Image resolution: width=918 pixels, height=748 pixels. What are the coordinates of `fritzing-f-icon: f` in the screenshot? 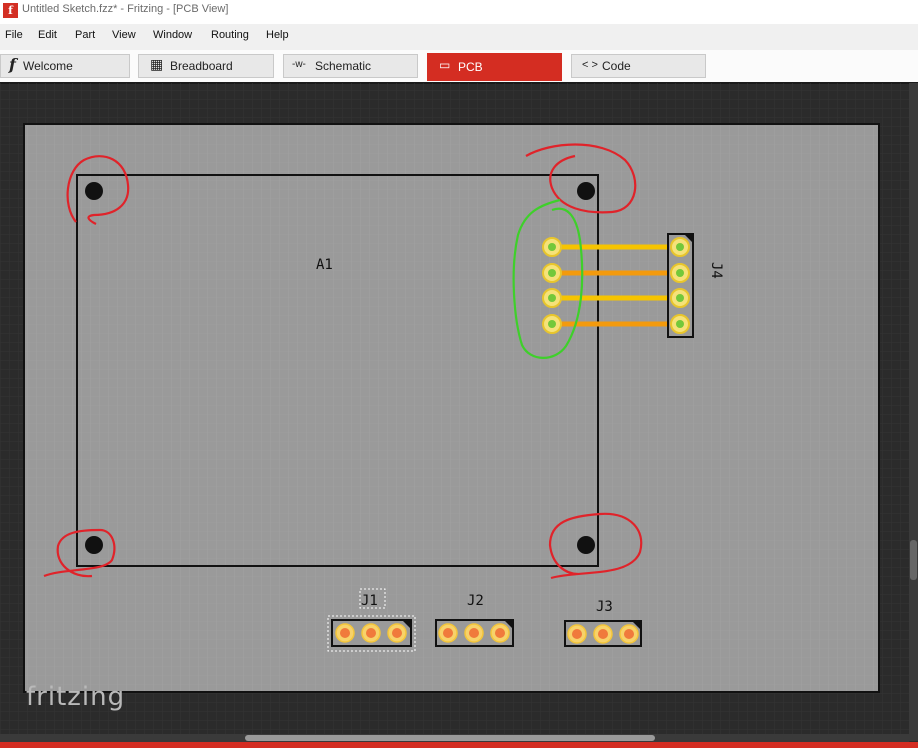 It's located at (12, 64).